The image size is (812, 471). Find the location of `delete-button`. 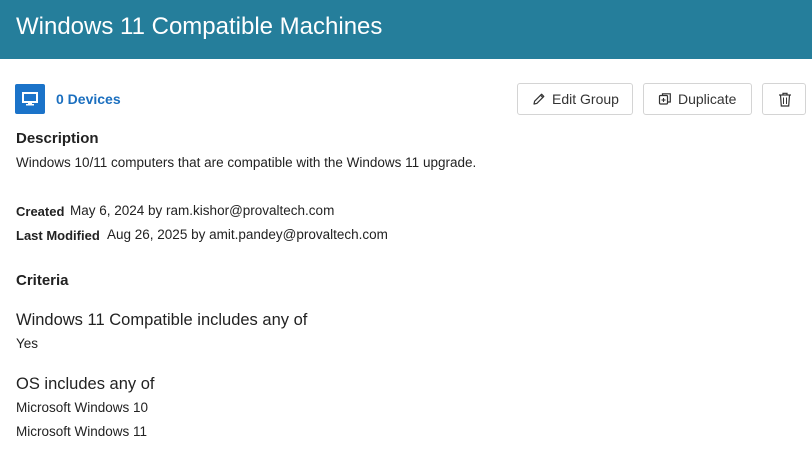

delete-button is located at coordinates (784, 99).